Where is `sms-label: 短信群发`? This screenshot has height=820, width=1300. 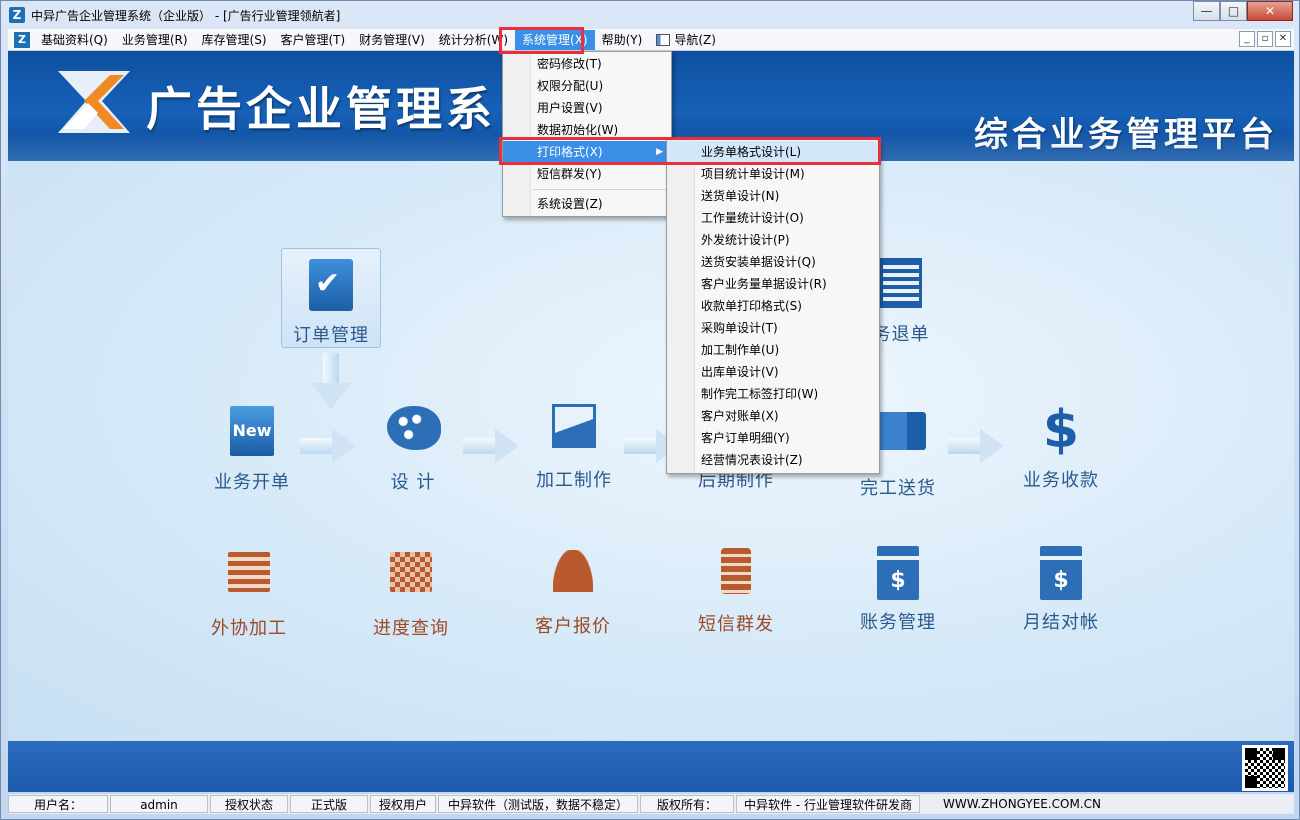 sms-label: 短信群发 is located at coordinates (736, 624).